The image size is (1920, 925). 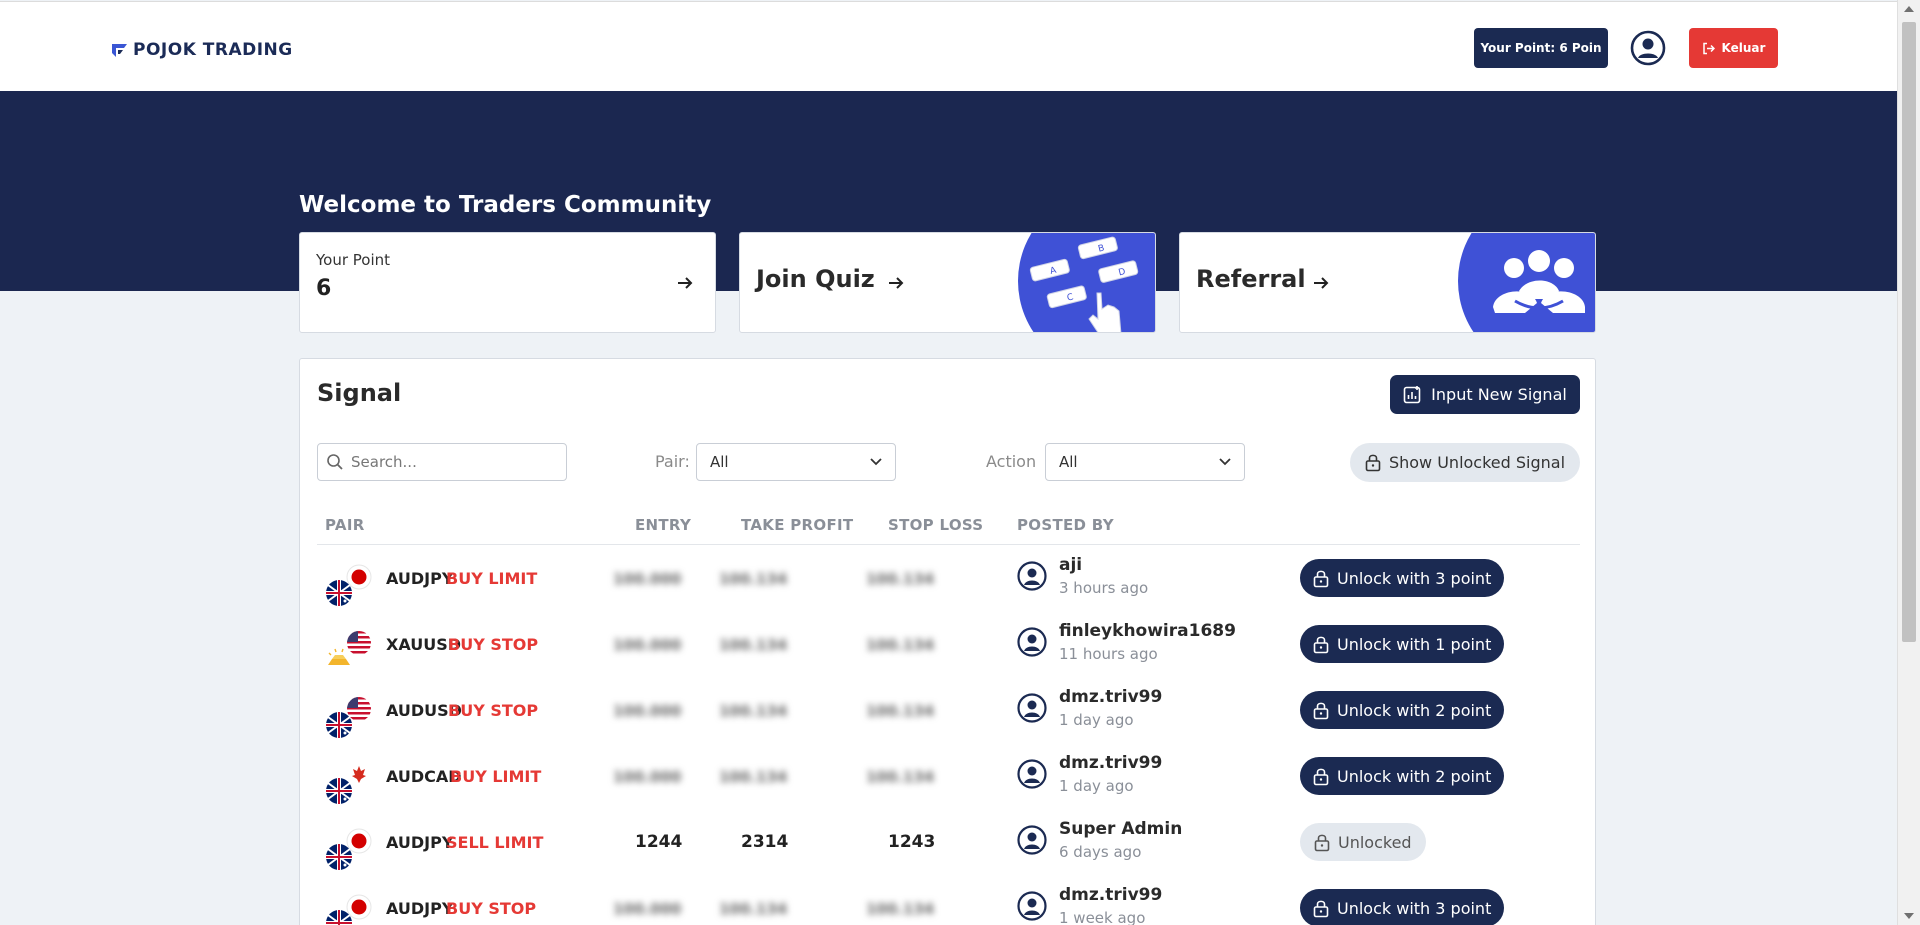 I want to click on unlock-signal-button: Unlock with 1 point, so click(x=1402, y=644).